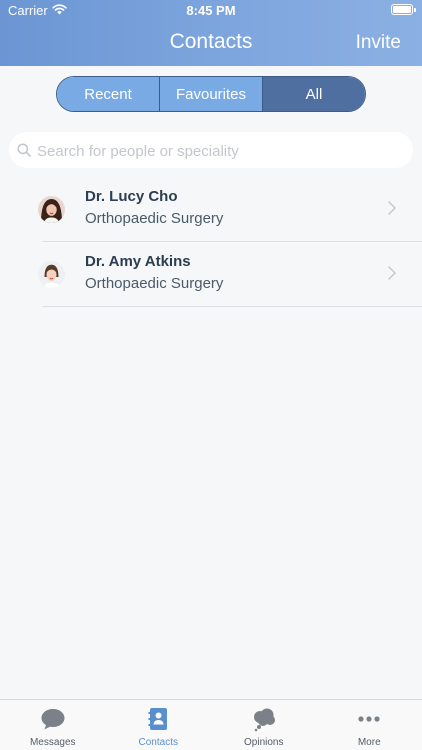 This screenshot has width=422, height=750. I want to click on tab-messages-label: Messages, so click(52, 742).